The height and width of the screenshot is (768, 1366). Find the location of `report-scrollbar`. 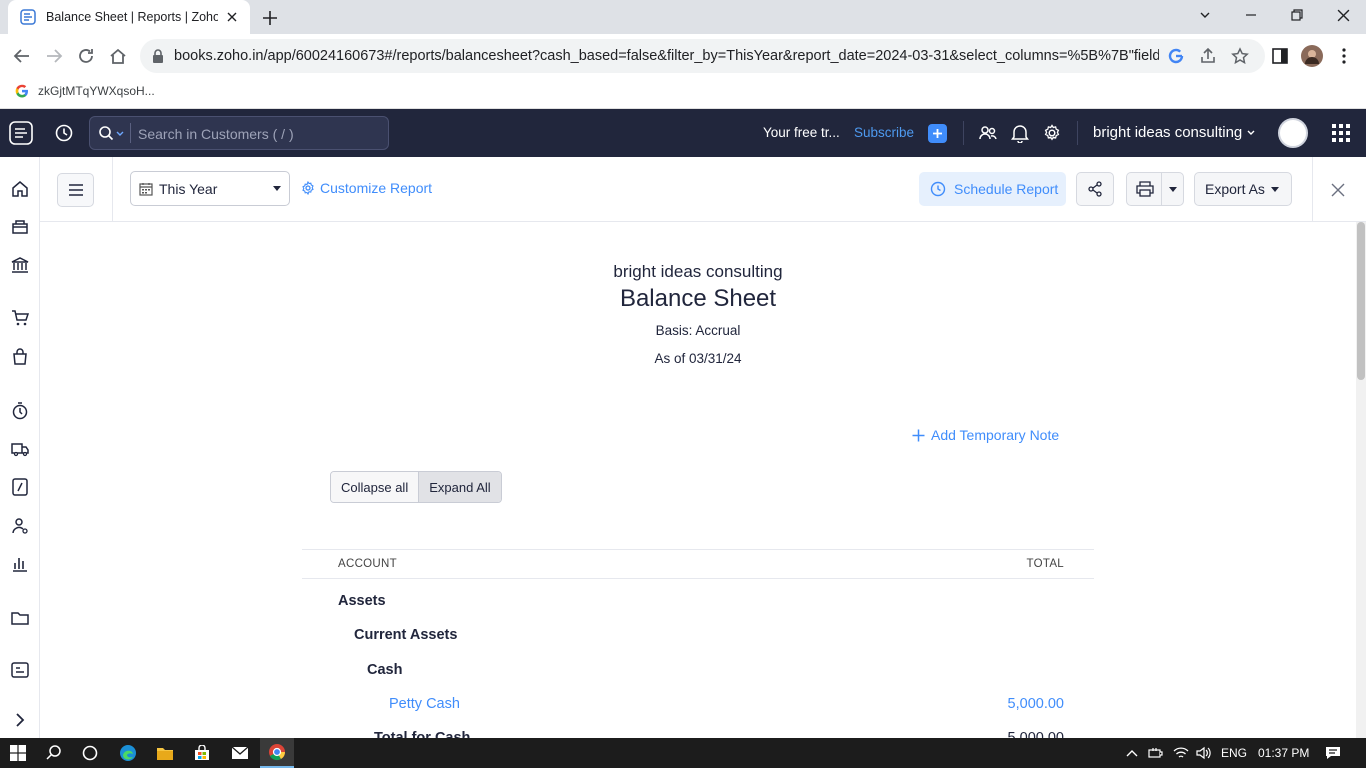

report-scrollbar is located at coordinates (1361, 480).